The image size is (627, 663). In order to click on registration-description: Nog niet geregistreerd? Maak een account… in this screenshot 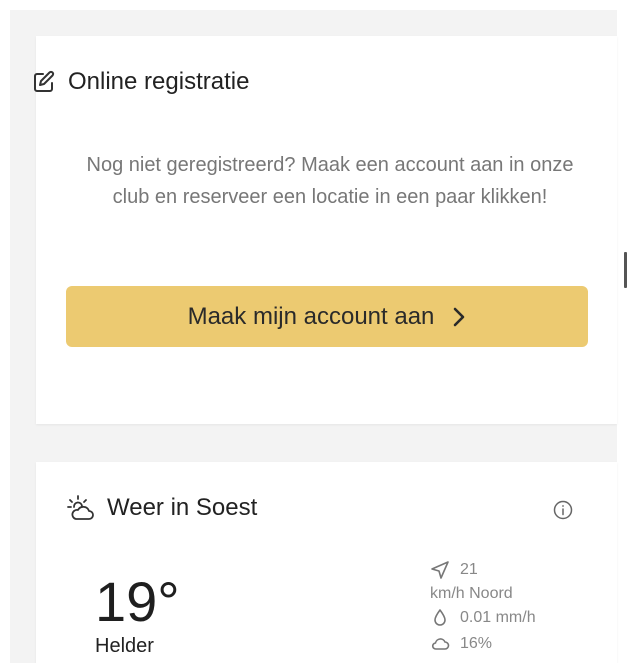, I will do `click(330, 181)`.